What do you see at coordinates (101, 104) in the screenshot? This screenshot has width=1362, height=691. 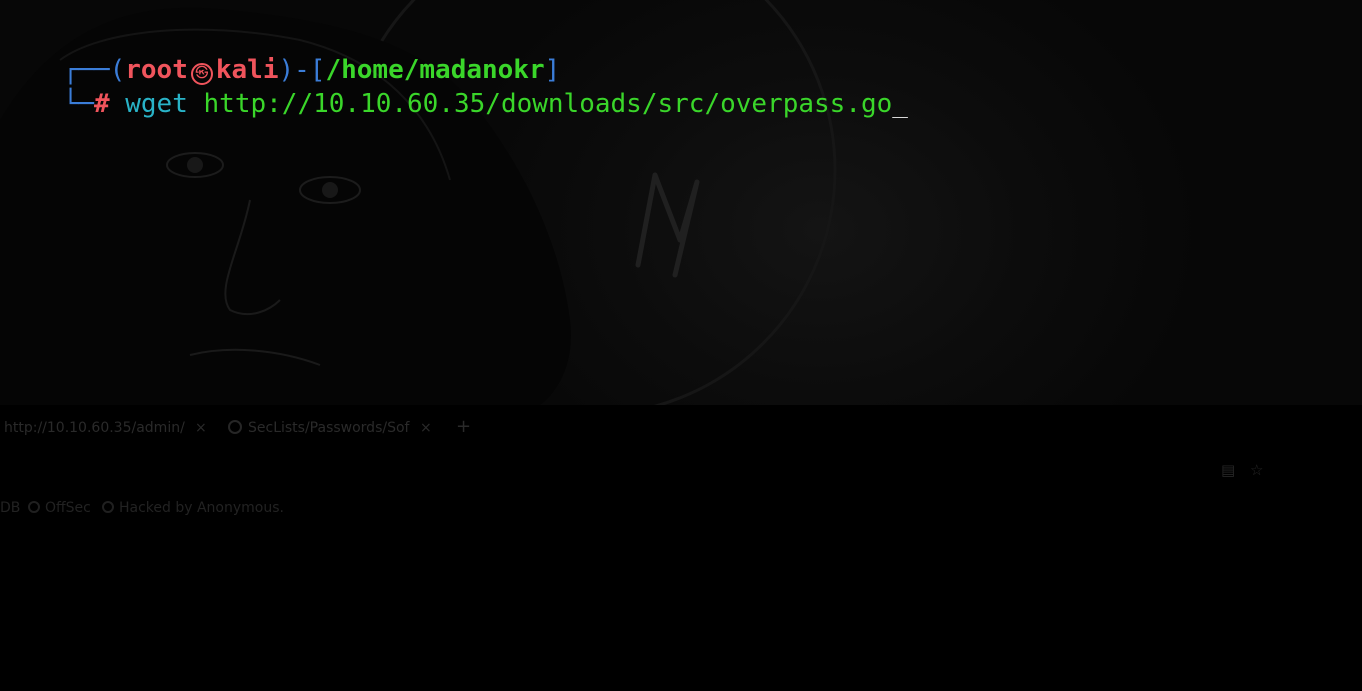 I see `prompt-hash: #` at bounding box center [101, 104].